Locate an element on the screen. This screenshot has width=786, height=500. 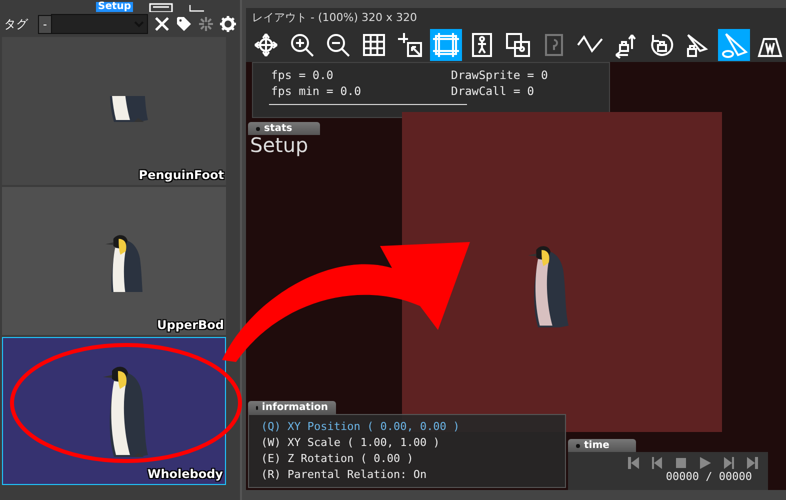
tag-label: タグ is located at coordinates (16, 24).